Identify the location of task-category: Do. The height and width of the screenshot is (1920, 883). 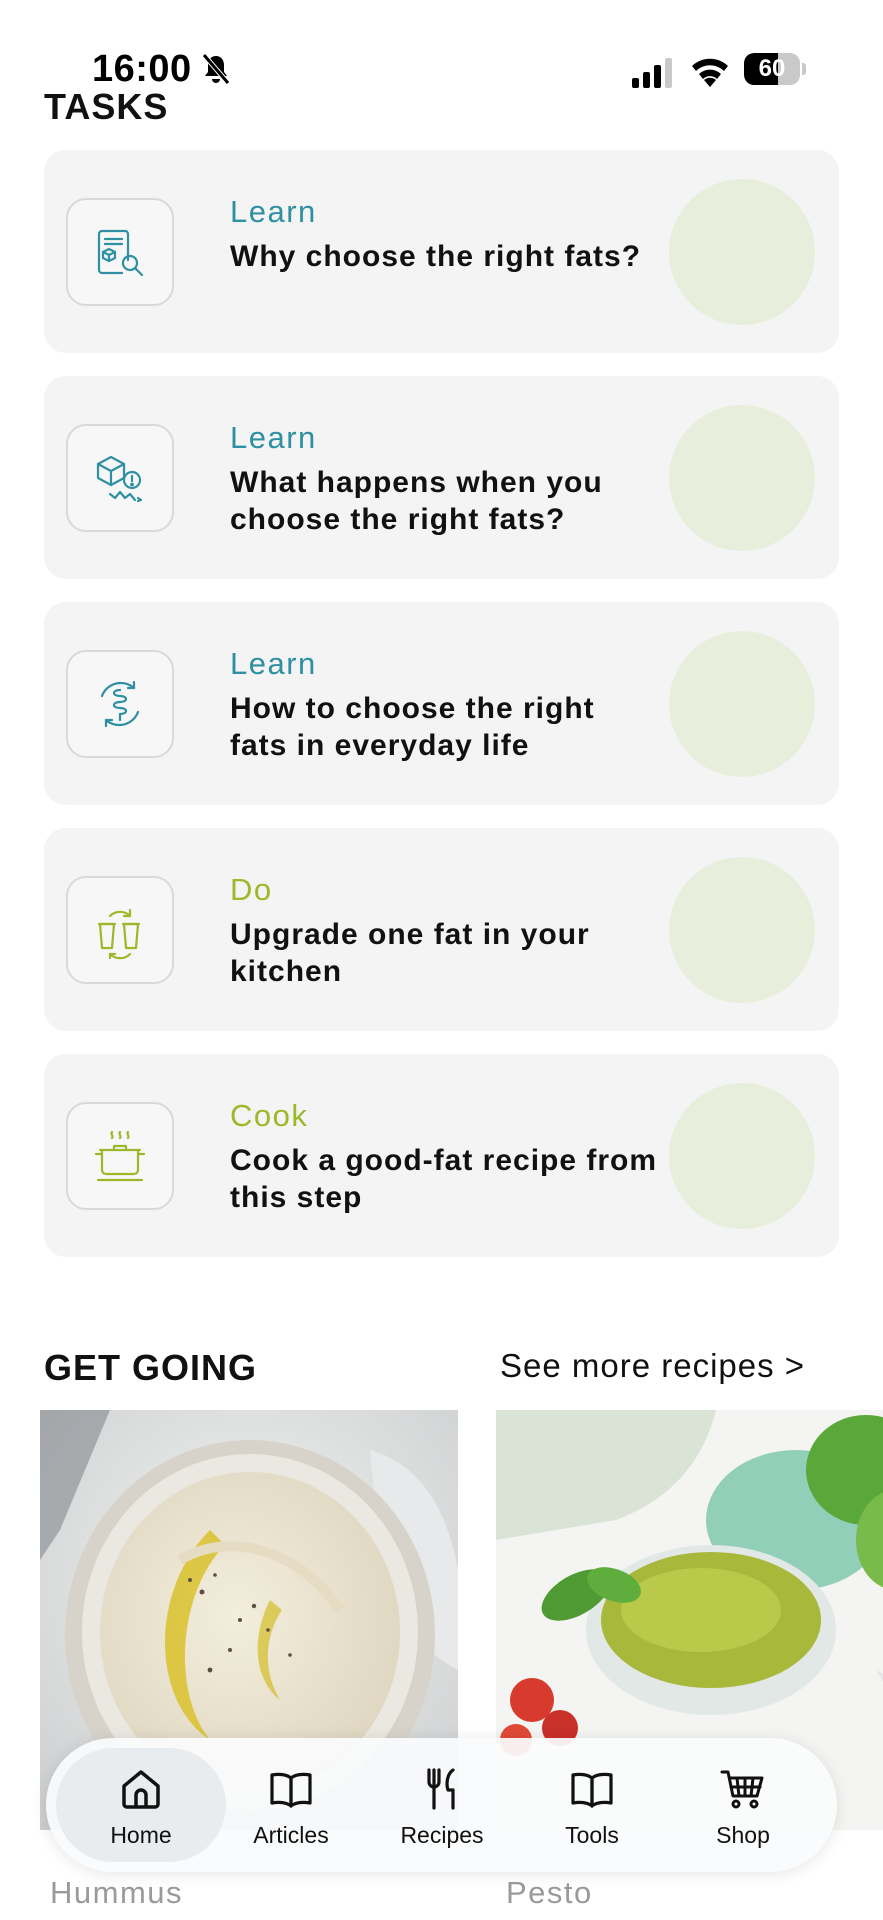
(251, 889).